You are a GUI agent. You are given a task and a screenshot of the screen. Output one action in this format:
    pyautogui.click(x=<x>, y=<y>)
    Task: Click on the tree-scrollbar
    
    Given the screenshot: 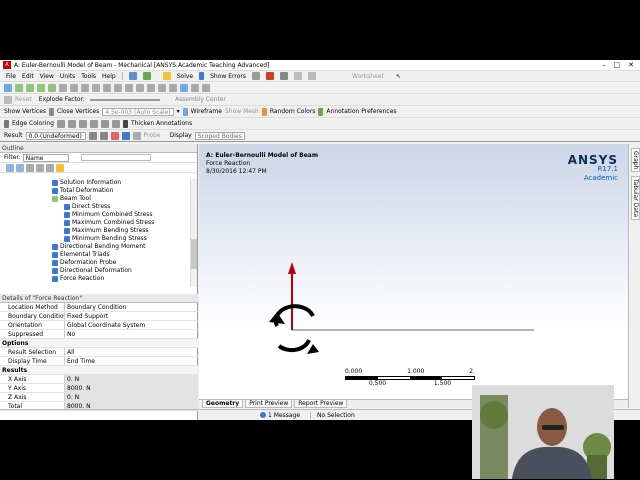 What is the action you would take?
    pyautogui.click(x=193, y=233)
    